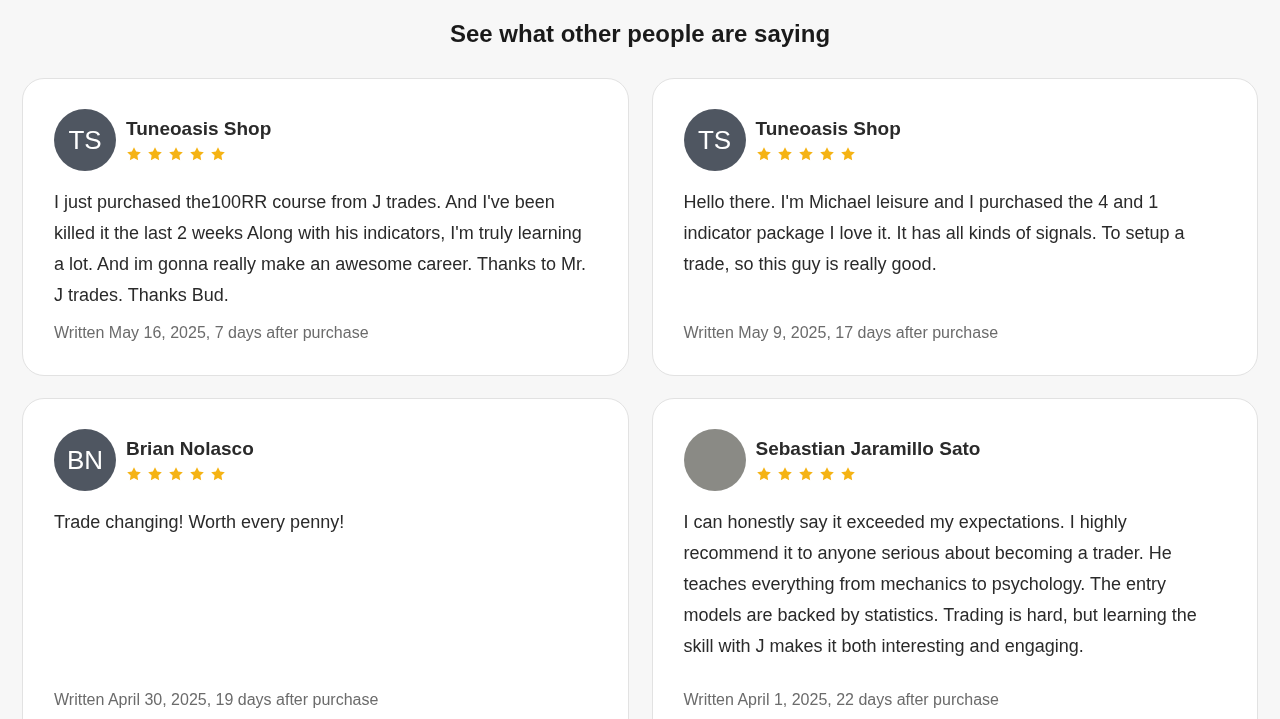 Image resolution: width=1280 pixels, height=719 pixels. I want to click on review-date: Written May 9, 2025, 17 days after purchase, so click(841, 333).